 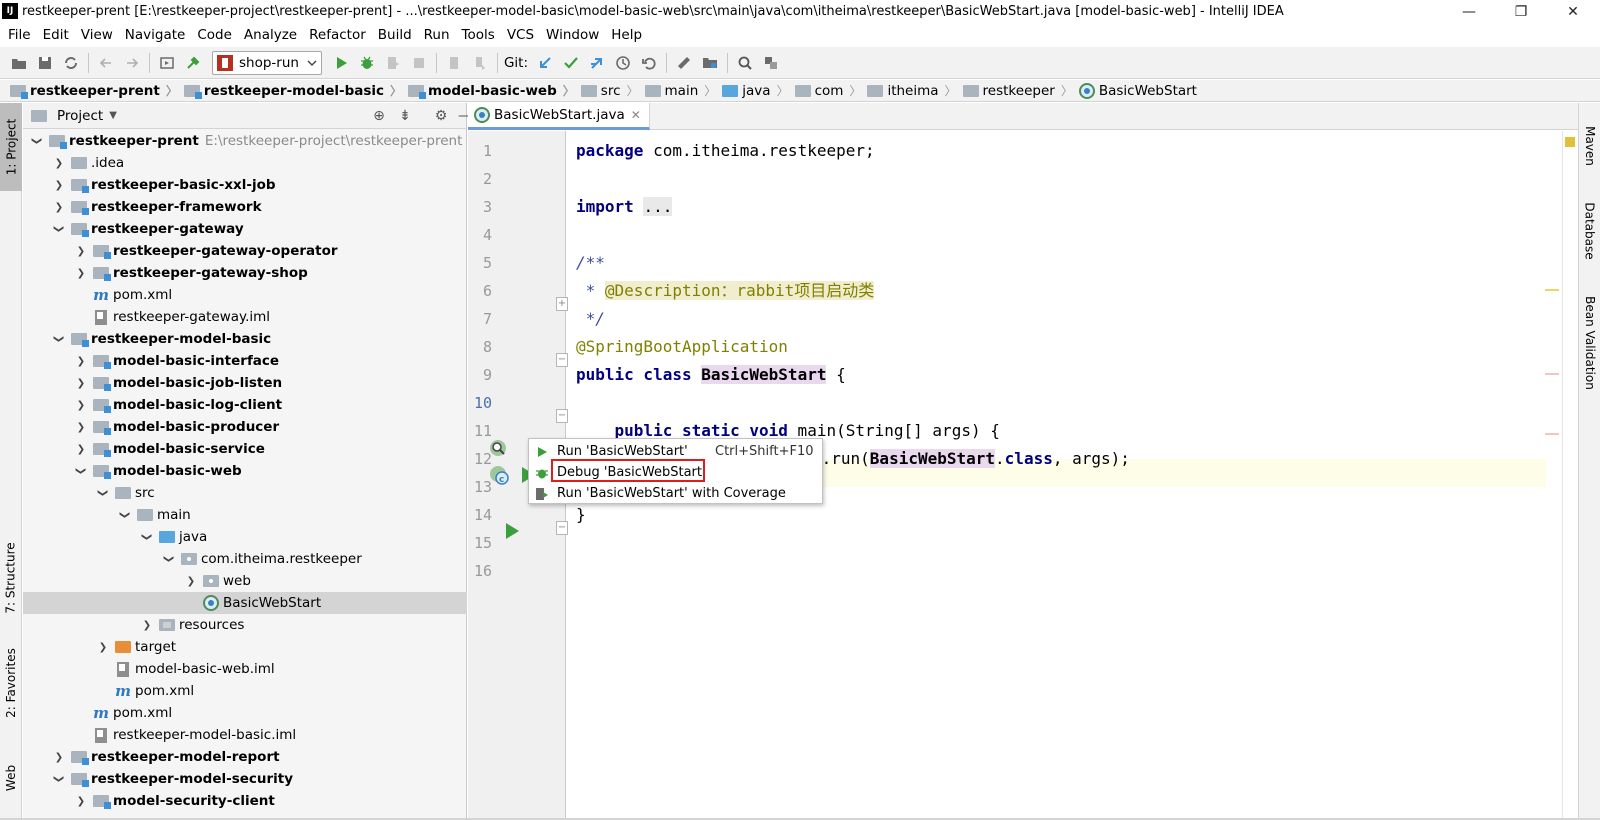 I want to click on menu-run: Run, so click(x=437, y=35).